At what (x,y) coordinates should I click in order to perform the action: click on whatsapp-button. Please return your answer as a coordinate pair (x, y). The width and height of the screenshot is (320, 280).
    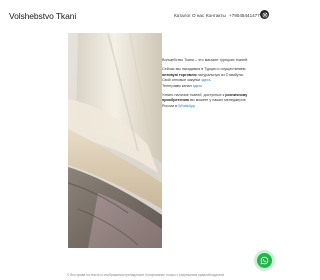
    Looking at the image, I should click on (264, 260).